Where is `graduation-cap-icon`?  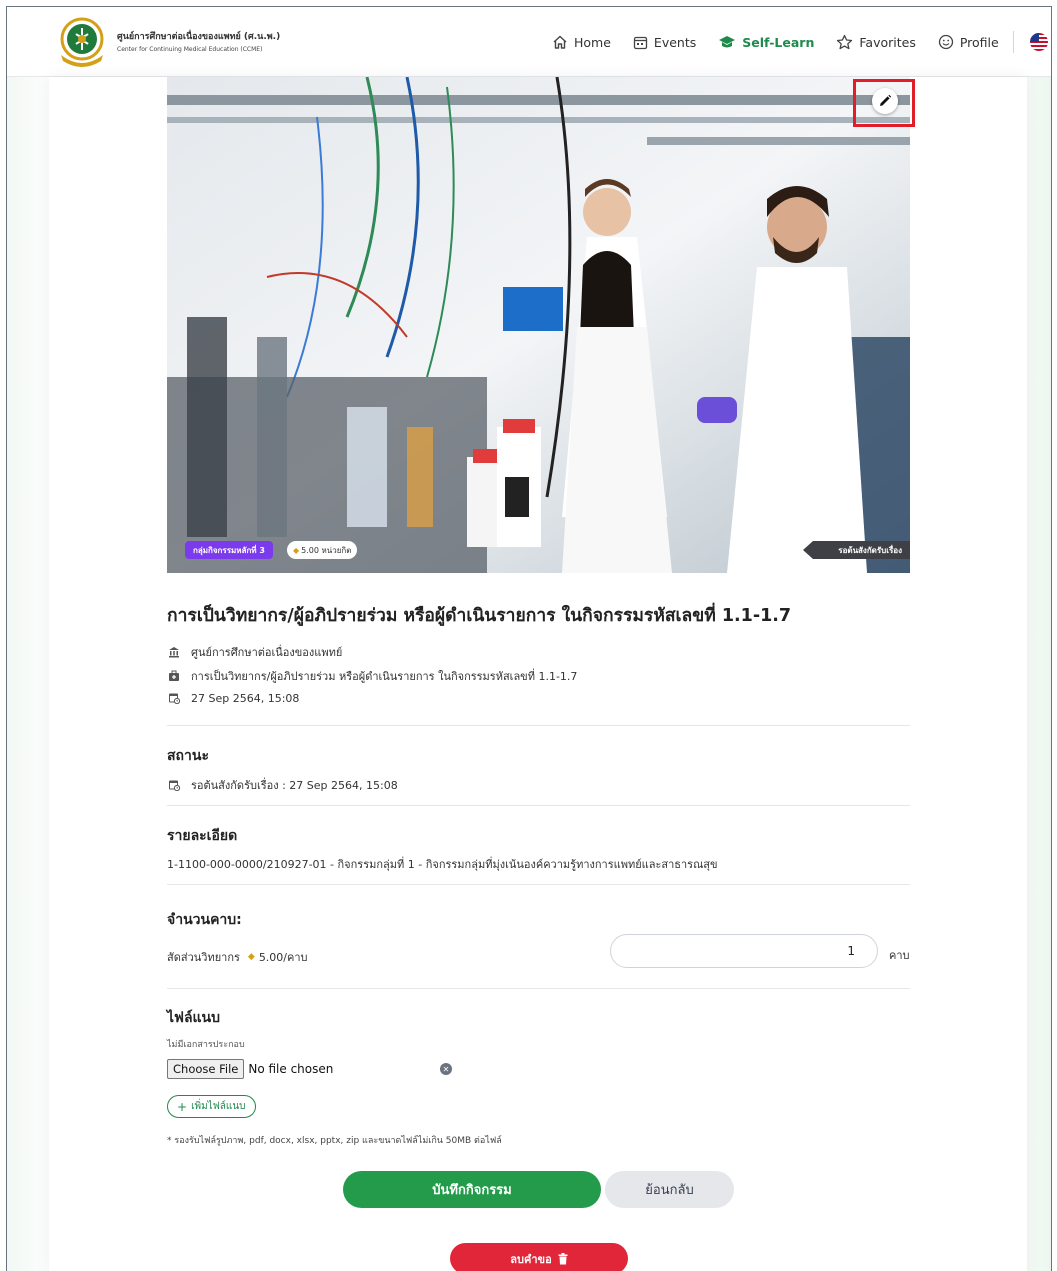
graduation-cap-icon is located at coordinates (727, 42).